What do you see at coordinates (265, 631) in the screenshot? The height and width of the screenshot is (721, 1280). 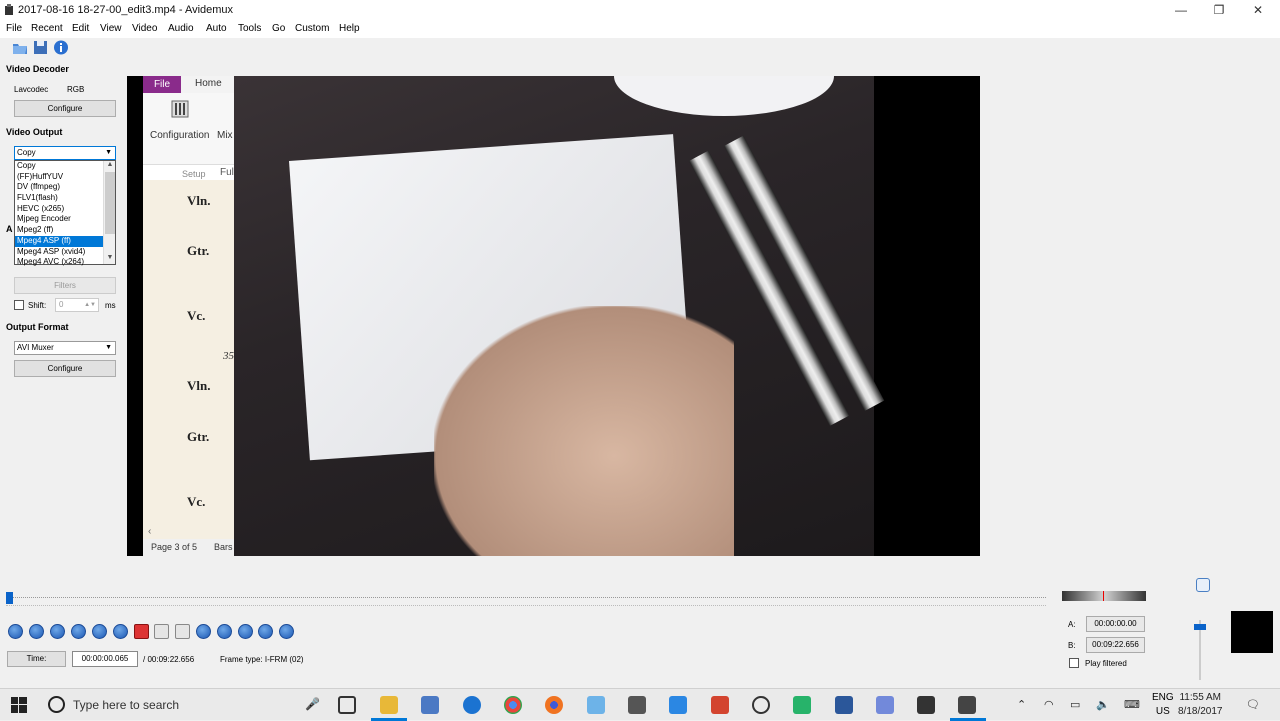 I see `go-to-marker-a-icon` at bounding box center [265, 631].